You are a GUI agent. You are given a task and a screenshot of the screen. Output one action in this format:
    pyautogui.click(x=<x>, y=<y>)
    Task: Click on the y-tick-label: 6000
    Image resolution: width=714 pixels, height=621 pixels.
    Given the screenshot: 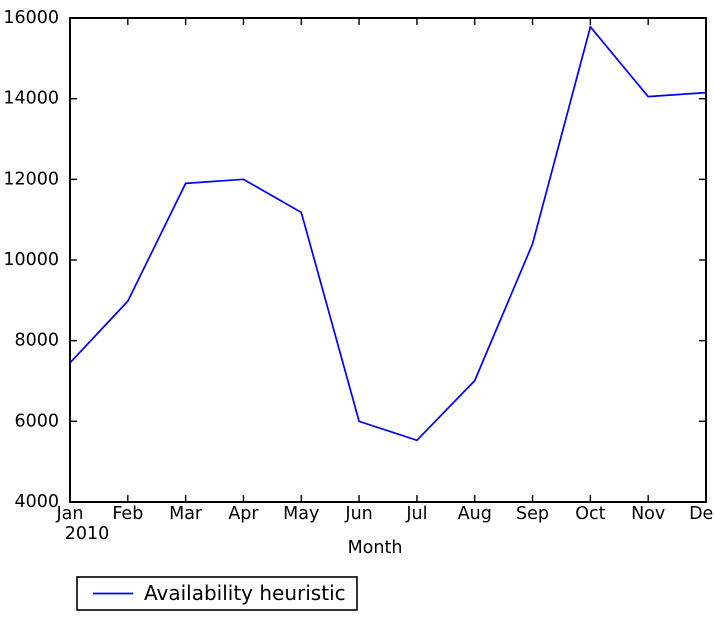 What is the action you would take?
    pyautogui.click(x=36, y=421)
    